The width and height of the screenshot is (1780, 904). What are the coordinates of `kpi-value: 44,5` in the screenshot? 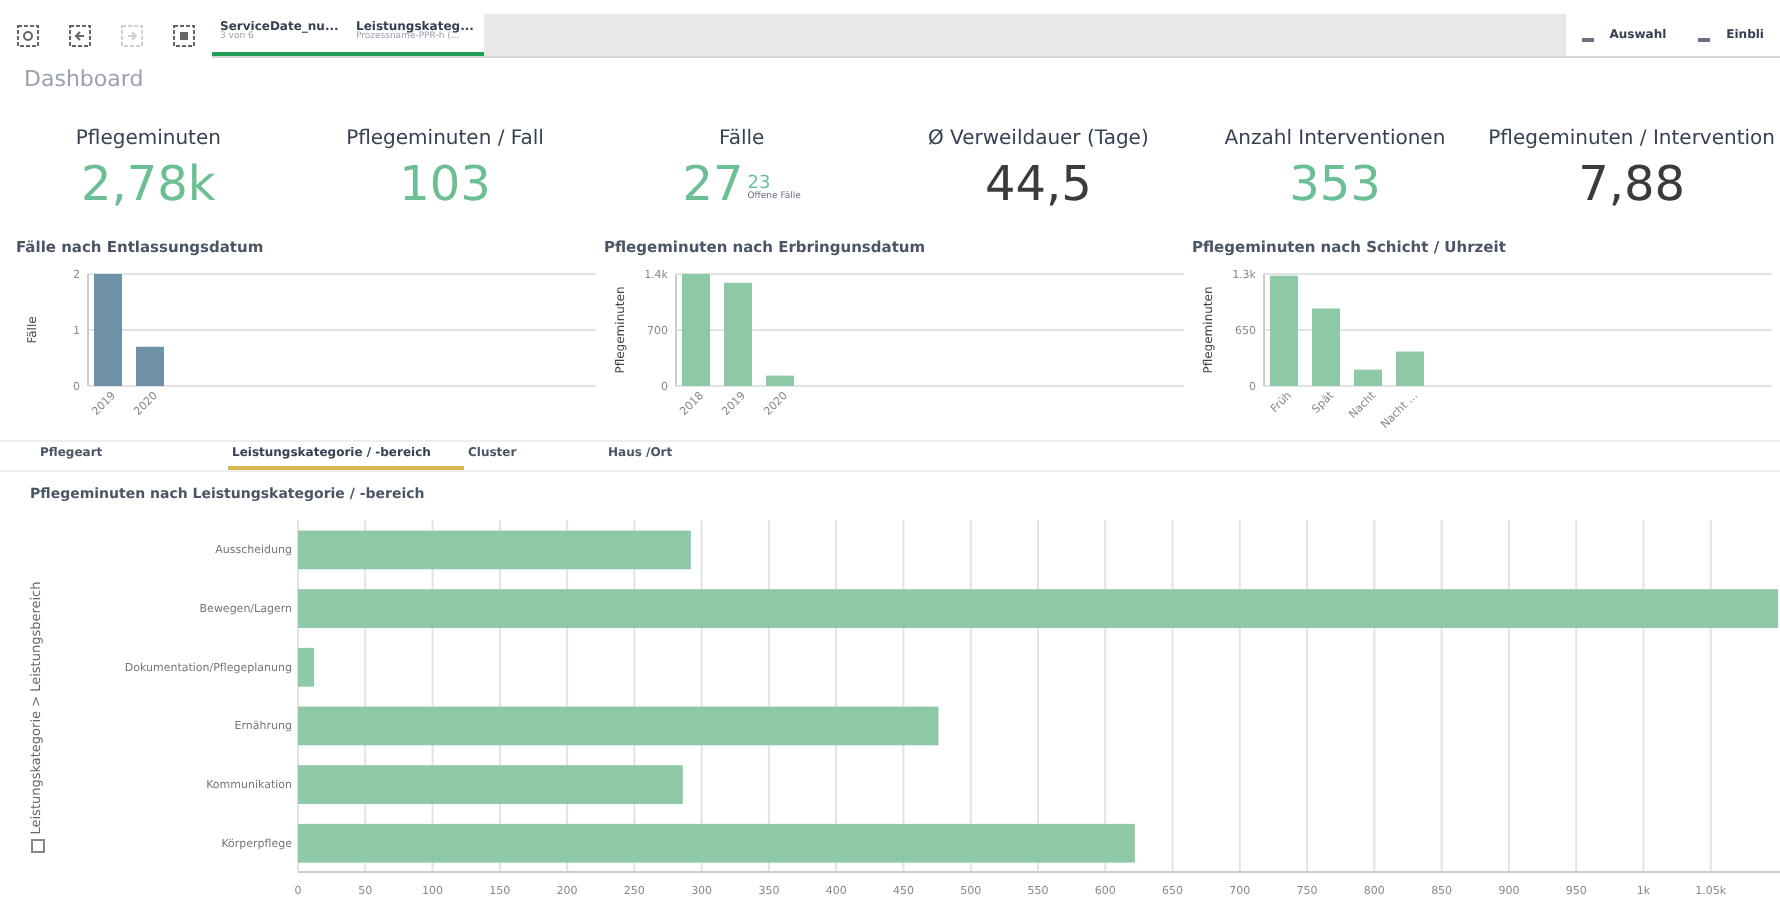 It's located at (1038, 183).